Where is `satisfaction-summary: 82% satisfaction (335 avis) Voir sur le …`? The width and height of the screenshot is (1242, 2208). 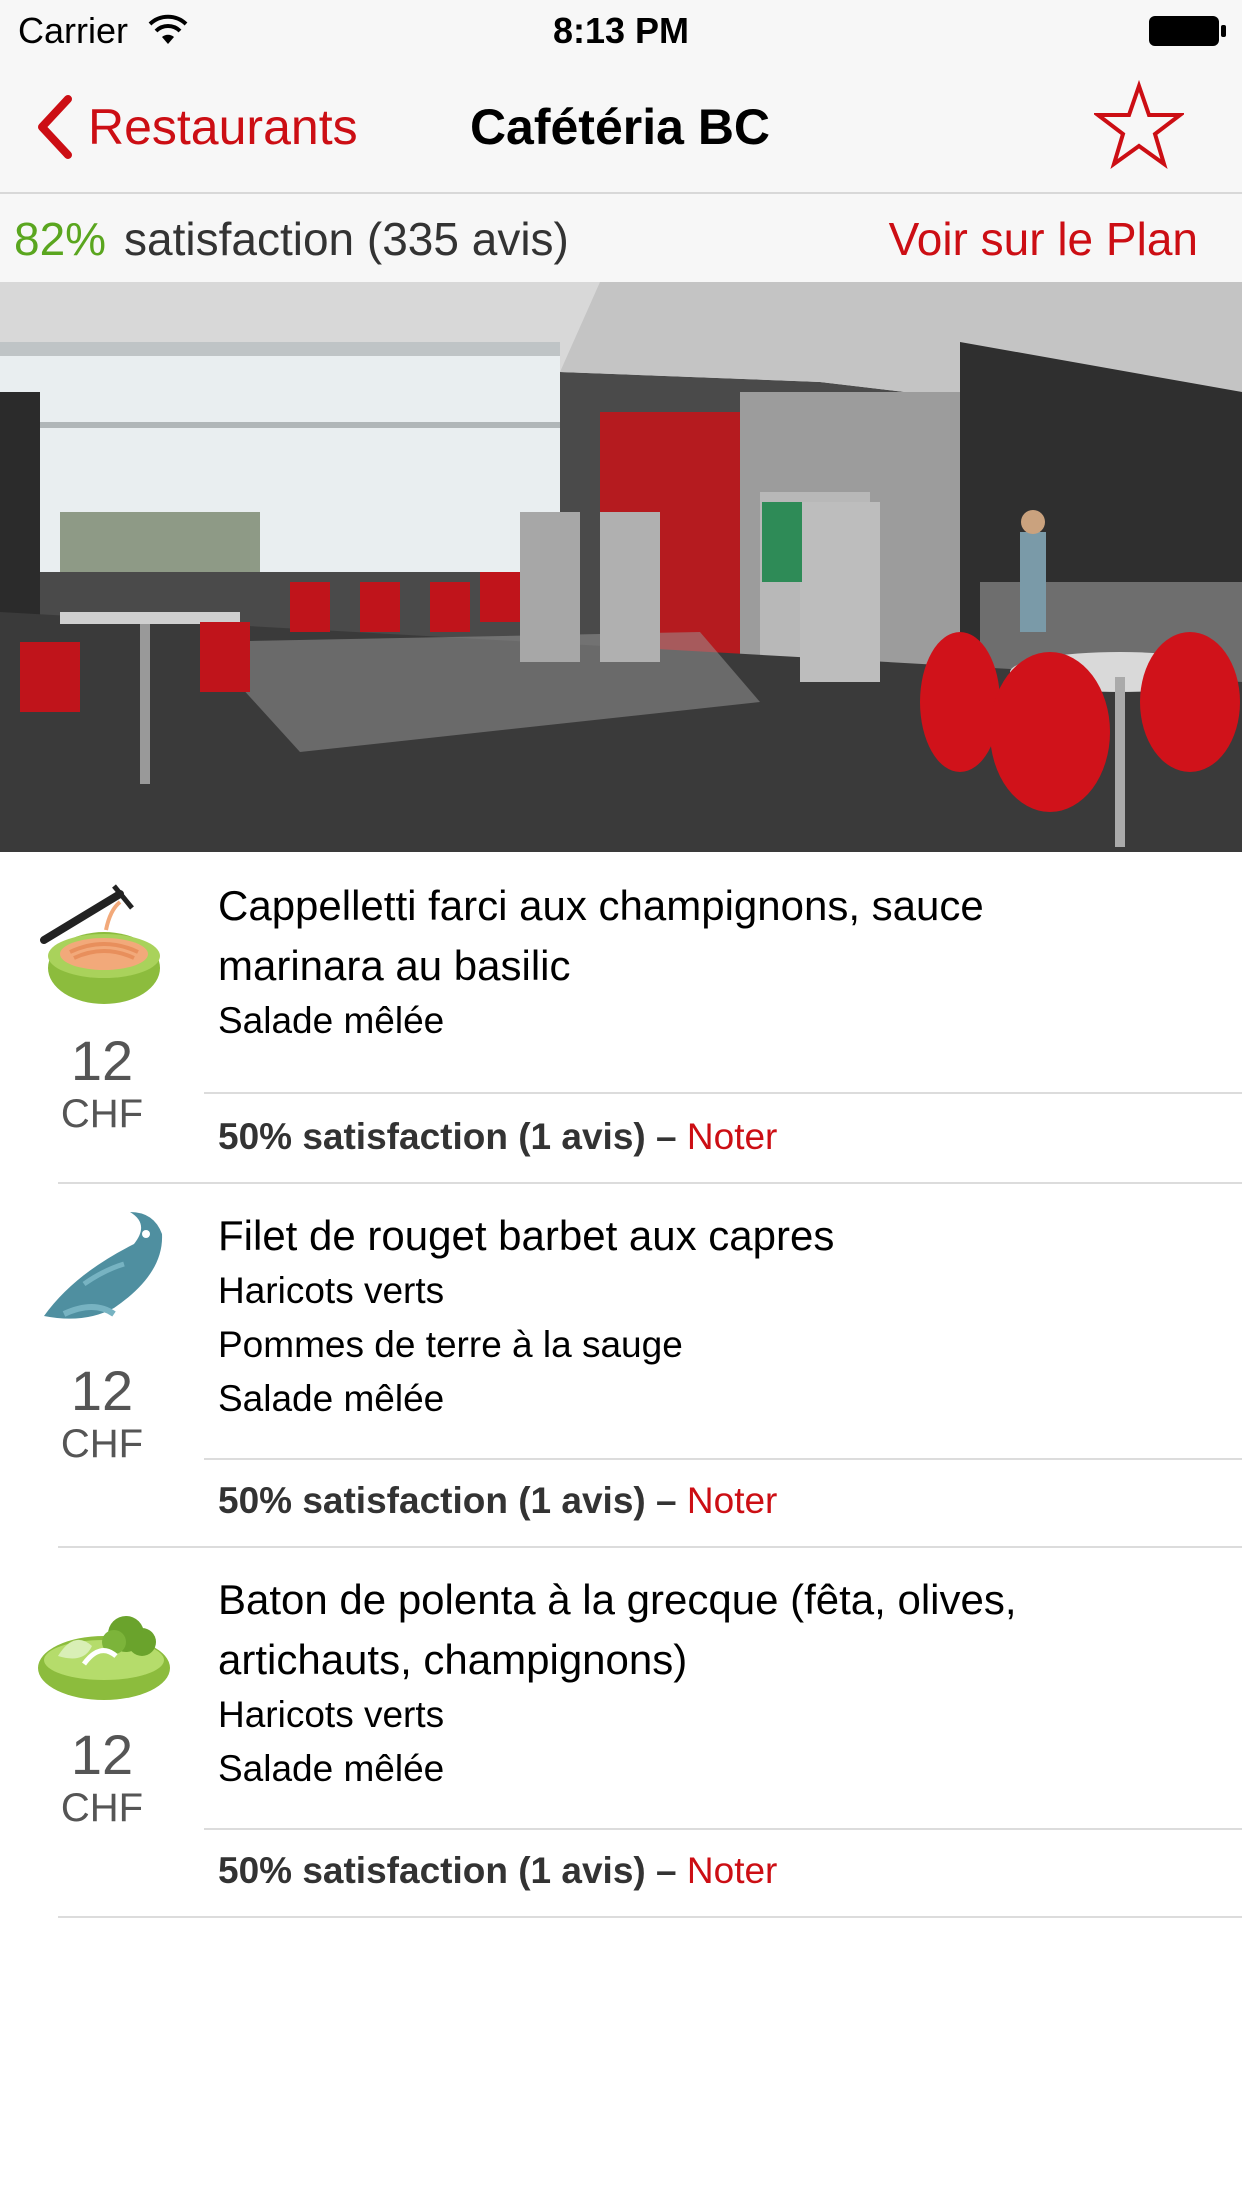
satisfaction-summary: 82% satisfaction (335 avis) Voir sur le … is located at coordinates (621, 238).